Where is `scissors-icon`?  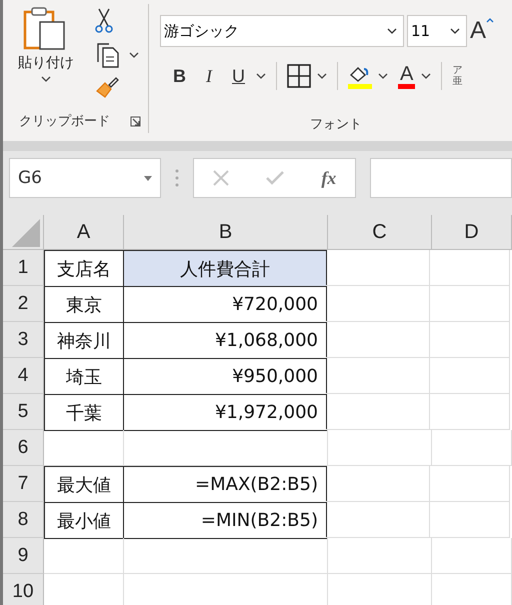 scissors-icon is located at coordinates (104, 21).